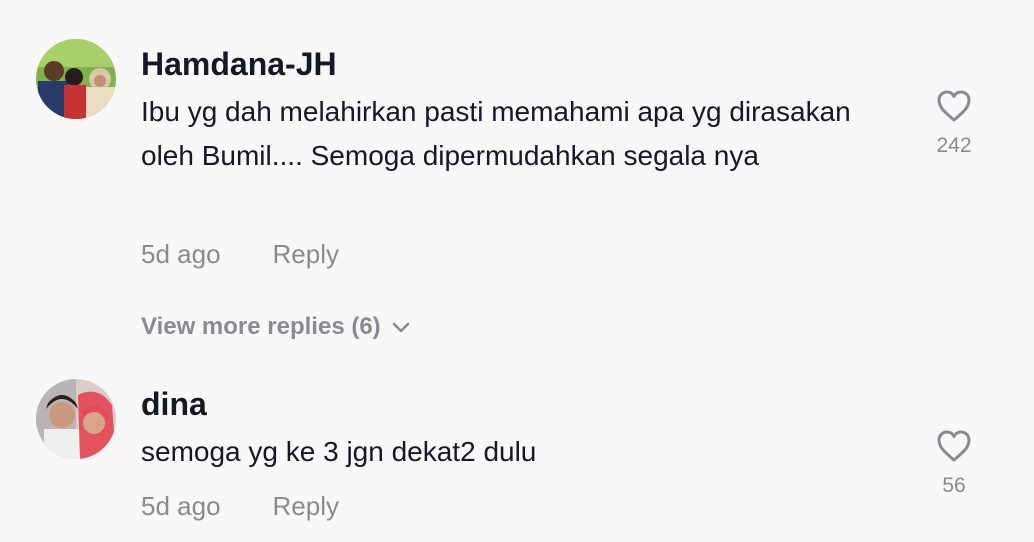  What do you see at coordinates (240, 506) in the screenshot?
I see `comment-meta: 5d ago Reply` at bounding box center [240, 506].